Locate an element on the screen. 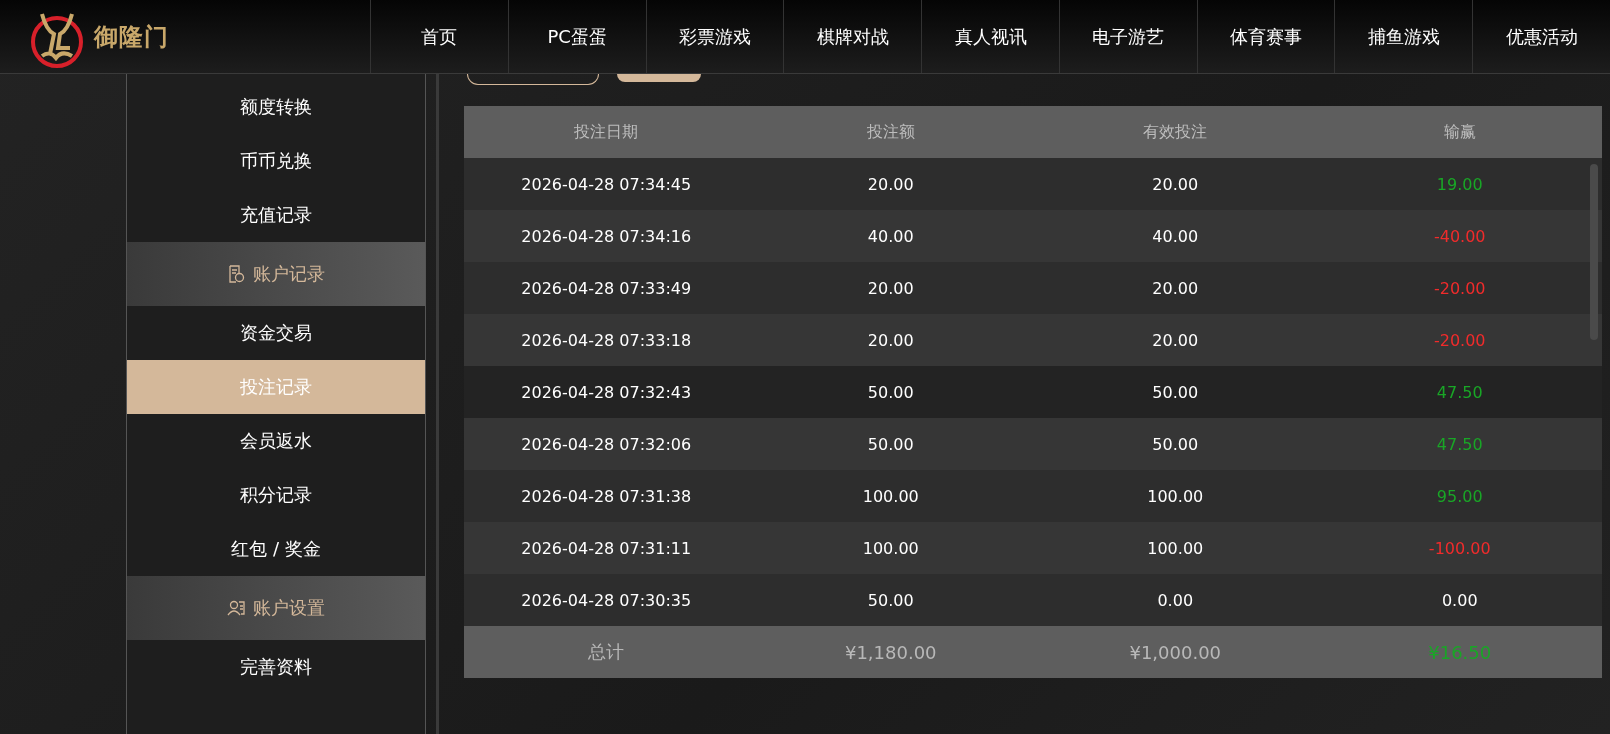 The image size is (1610, 734). sidebar-group-header: 账户设置 is located at coordinates (276, 608).